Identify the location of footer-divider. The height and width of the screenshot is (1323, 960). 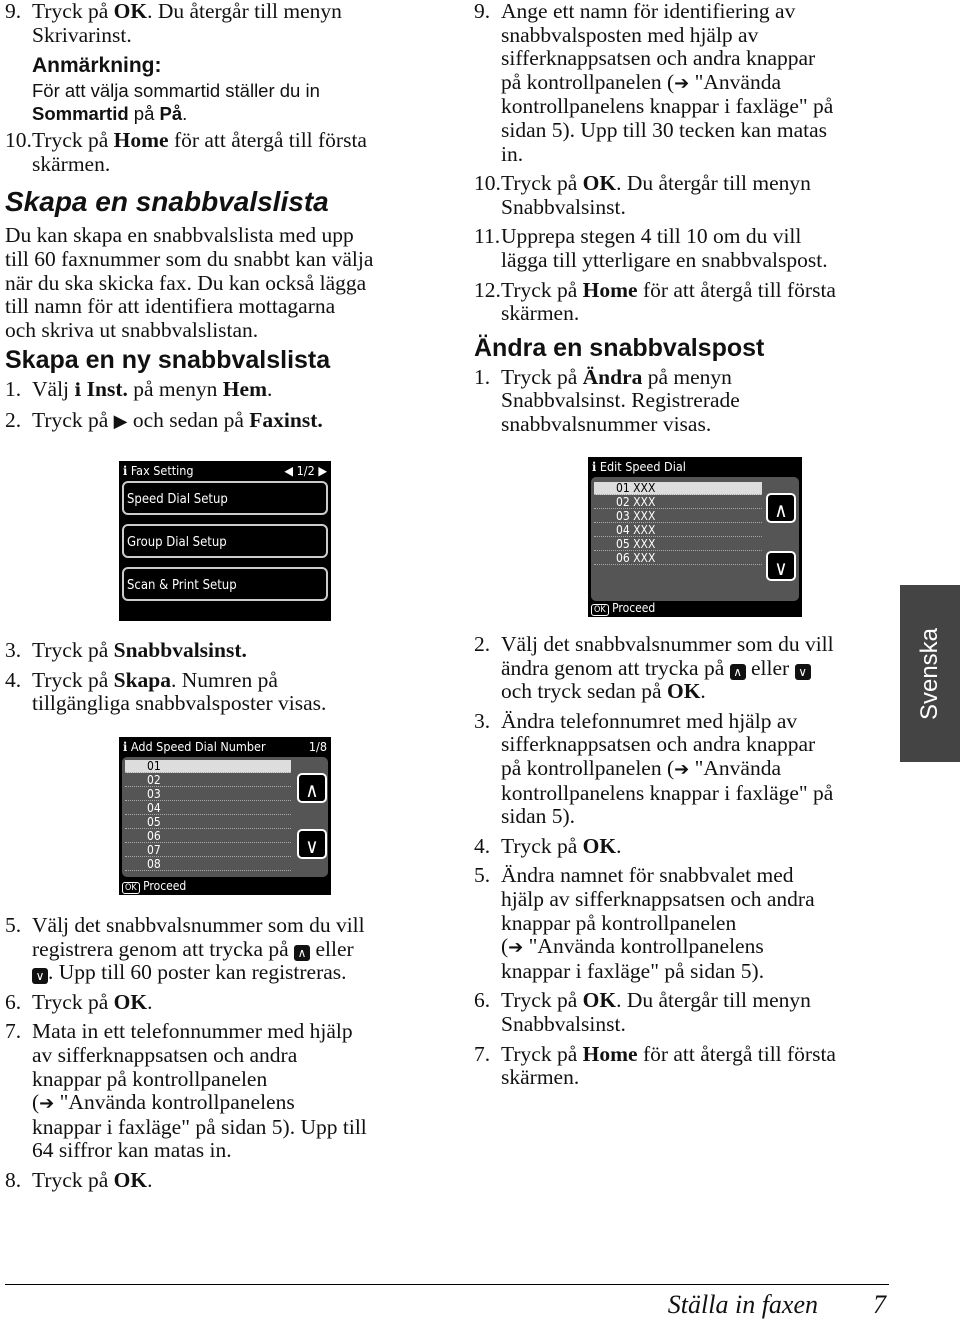
(447, 1284).